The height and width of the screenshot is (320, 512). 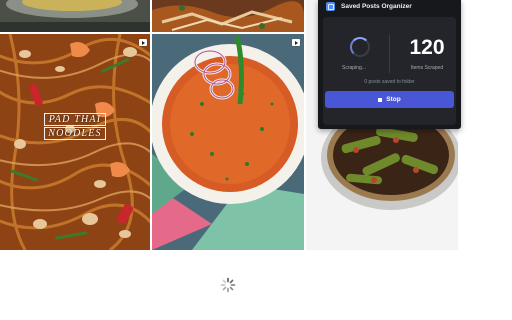 I want to click on pad-thai-caption-line-1: PAD THAI, so click(x=75, y=119).